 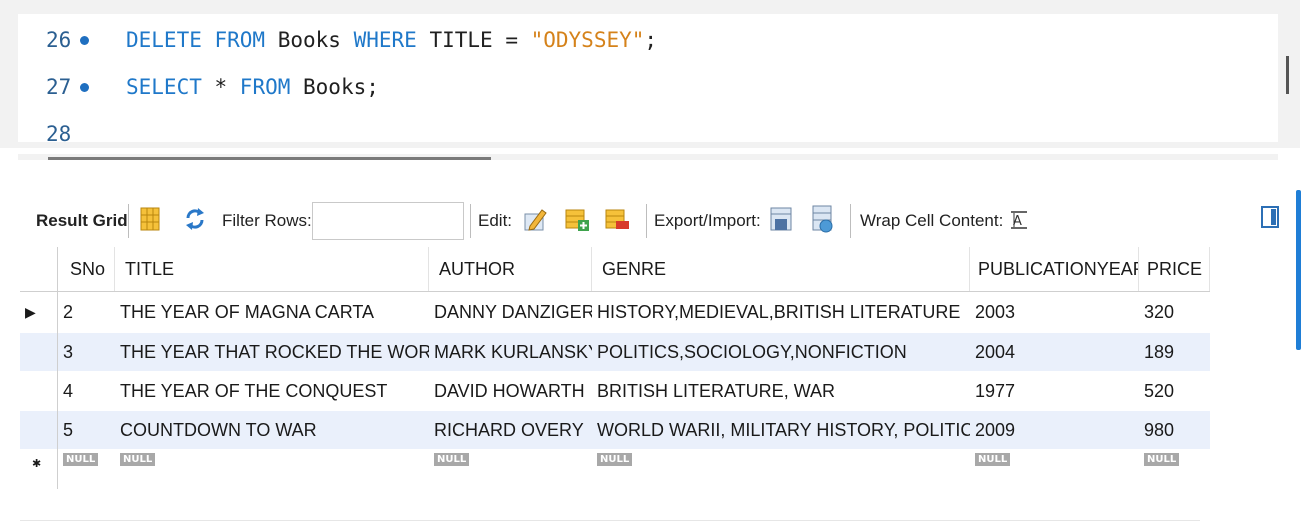 What do you see at coordinates (164, 87) in the screenshot?
I see `code-token: SELECT` at bounding box center [164, 87].